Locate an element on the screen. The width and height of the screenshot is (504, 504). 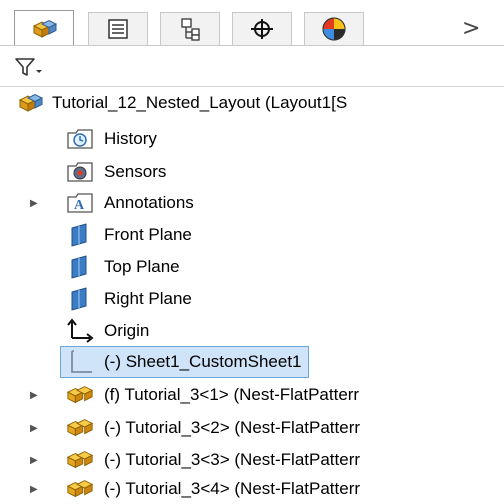
tab-featuremanager is located at coordinates (44, 28).